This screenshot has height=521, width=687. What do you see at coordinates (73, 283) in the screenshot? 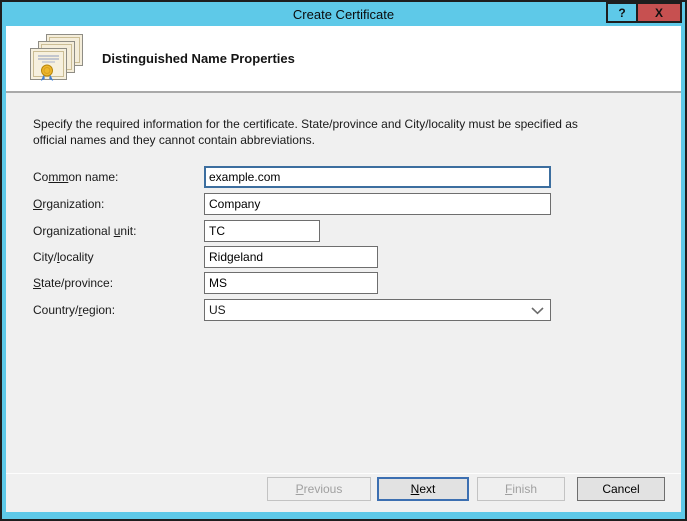
I see `state-province-label: State/province:` at bounding box center [73, 283].